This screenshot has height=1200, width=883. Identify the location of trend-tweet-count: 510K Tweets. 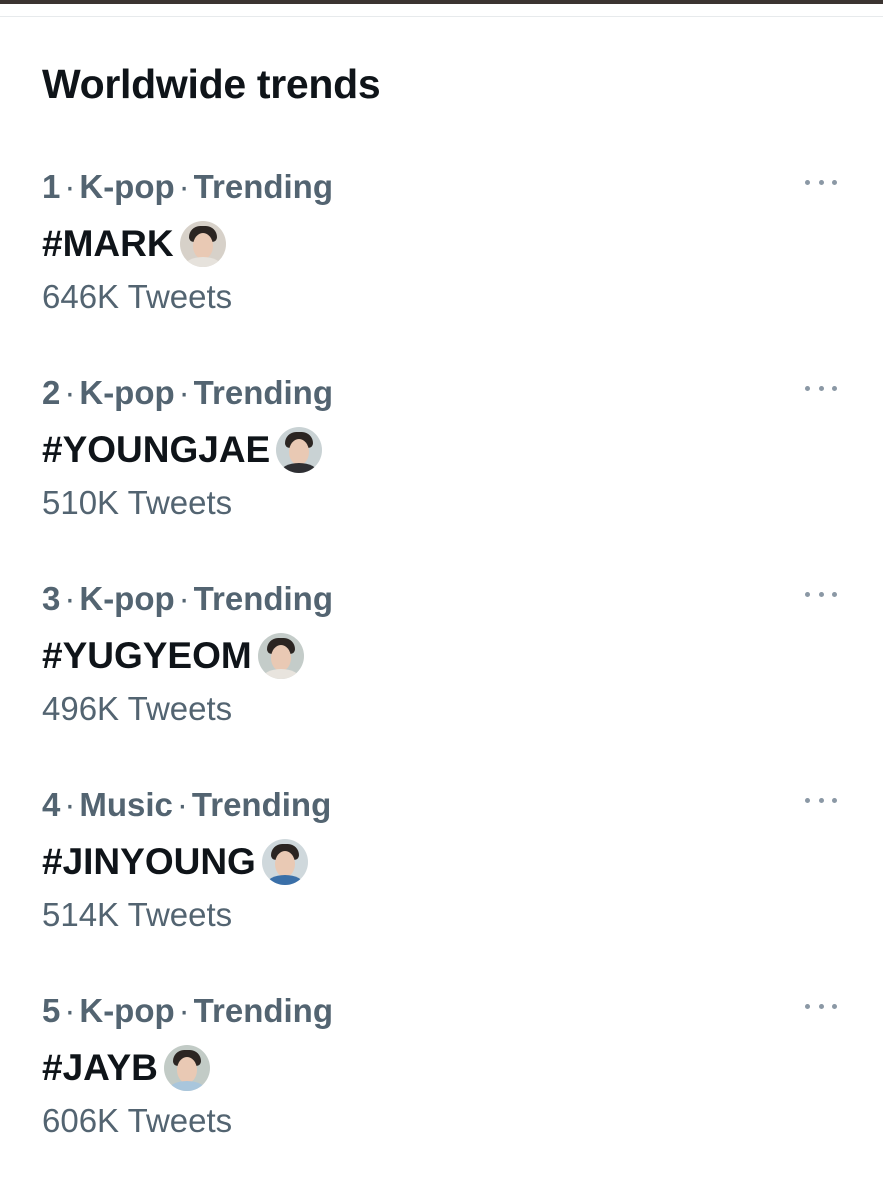
(137, 502).